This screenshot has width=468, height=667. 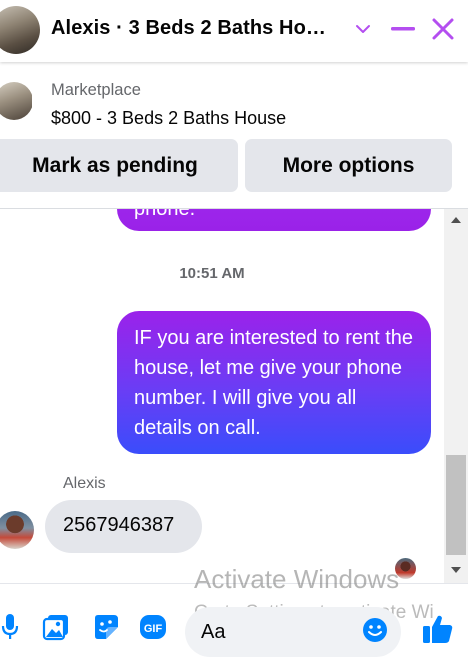 I want to click on message-input-placeholder: Aa, so click(x=213, y=632).